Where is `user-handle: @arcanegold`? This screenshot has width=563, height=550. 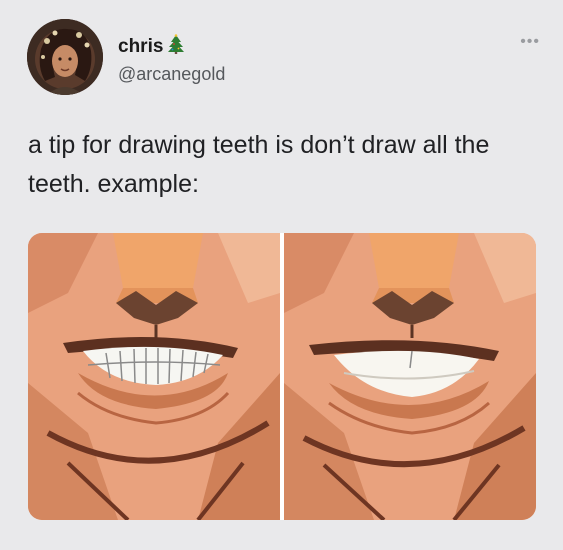
user-handle: @arcanegold is located at coordinates (171, 74).